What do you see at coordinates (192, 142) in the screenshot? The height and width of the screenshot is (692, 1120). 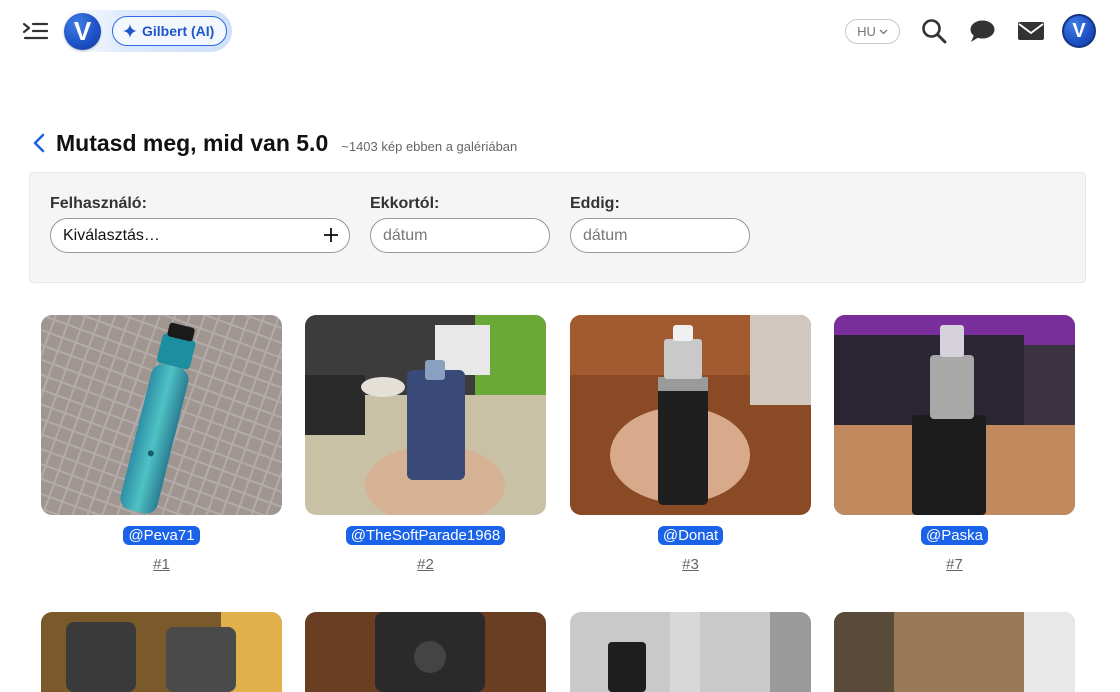 I see `page-title: Mutasd meg, mid van 5.0` at bounding box center [192, 142].